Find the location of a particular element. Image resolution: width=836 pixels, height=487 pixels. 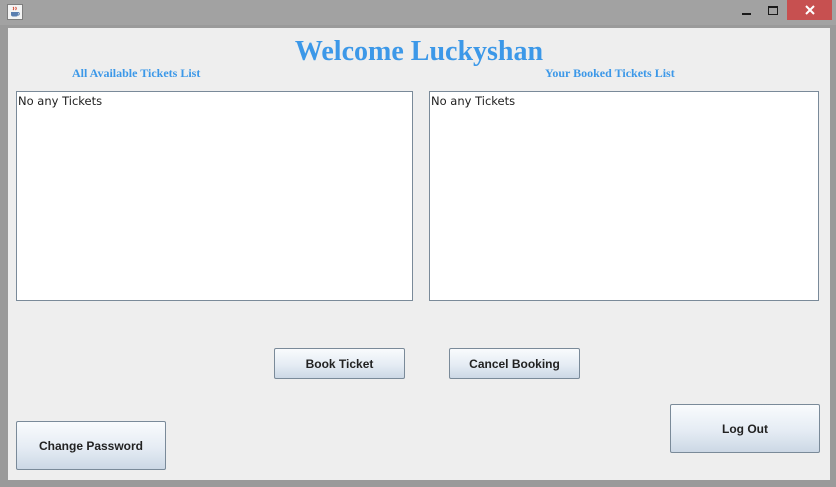

minimize-button is located at coordinates (746, 10).